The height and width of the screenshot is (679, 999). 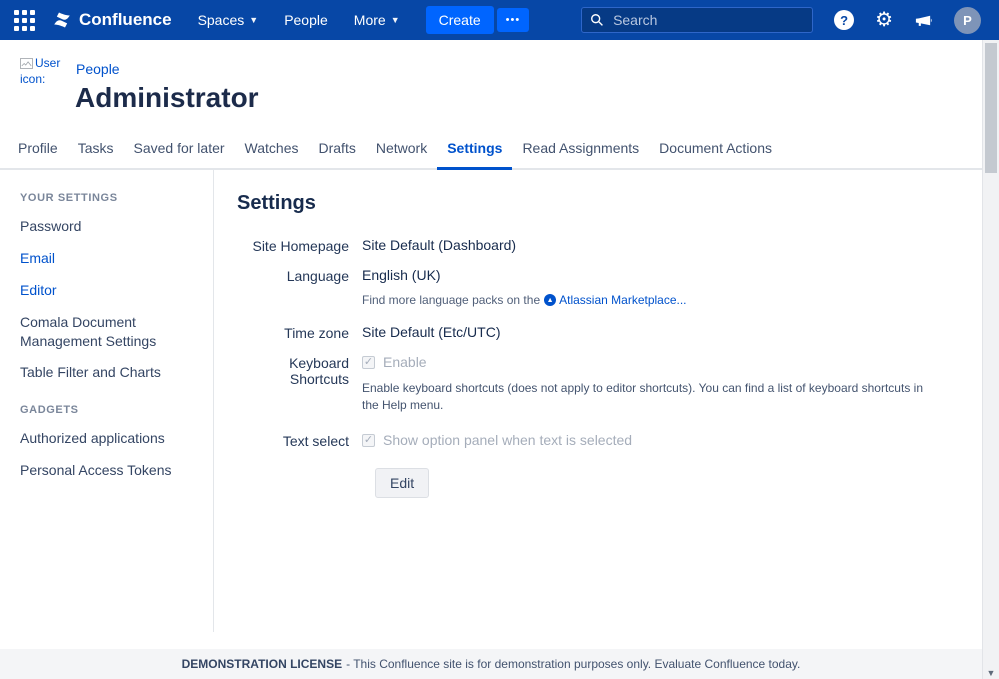 I want to click on confluence-logo: Confluence, so click(x=112, y=20).